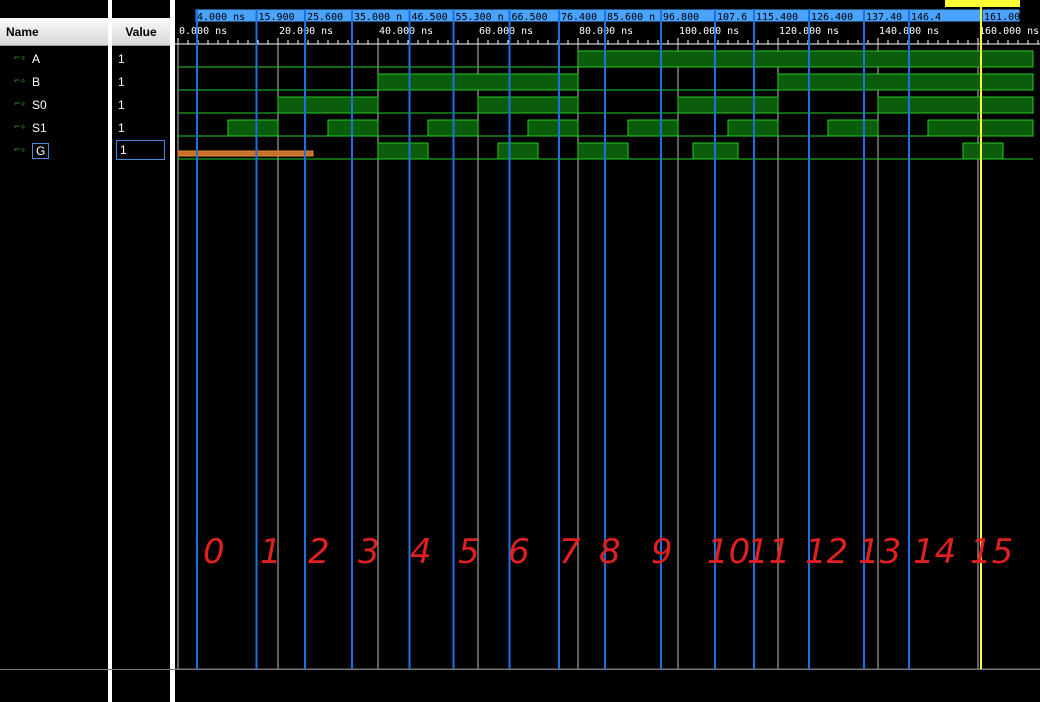 The height and width of the screenshot is (702, 1040). I want to click on name-header: Name, so click(54, 32).